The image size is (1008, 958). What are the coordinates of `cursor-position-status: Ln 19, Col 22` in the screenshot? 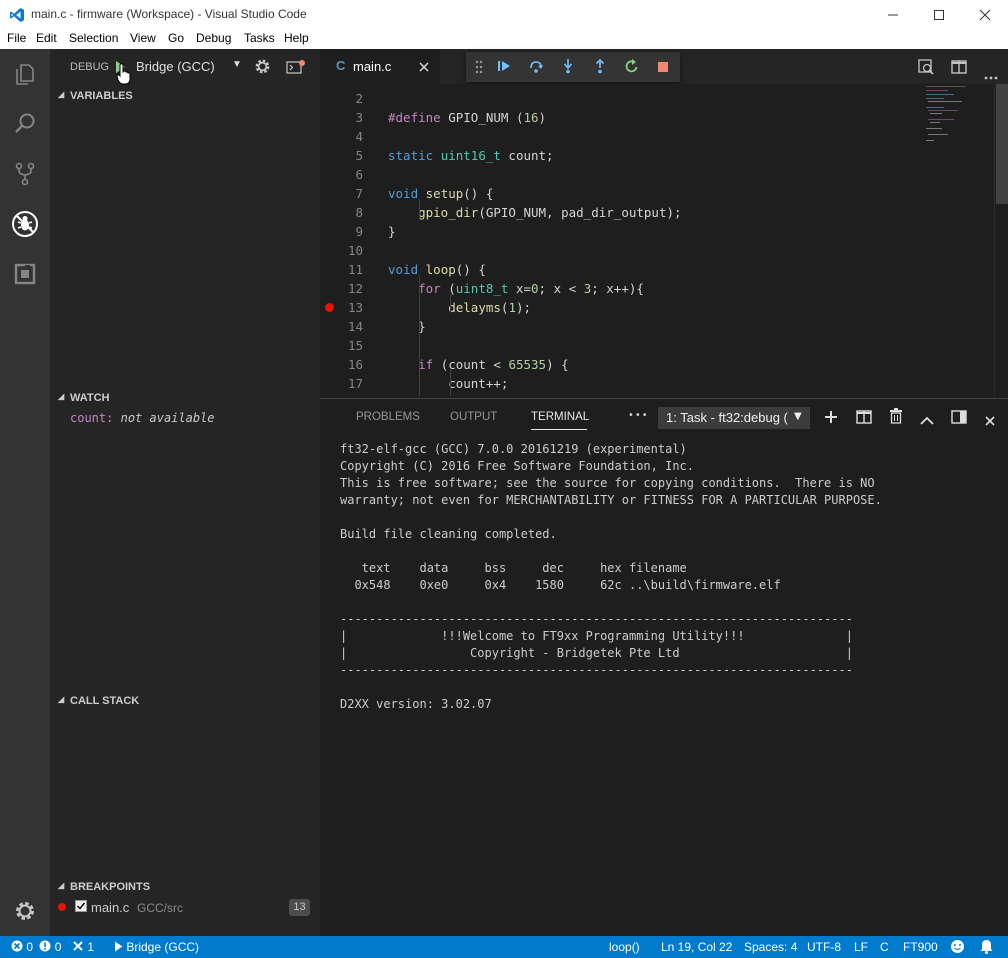 It's located at (696, 947).